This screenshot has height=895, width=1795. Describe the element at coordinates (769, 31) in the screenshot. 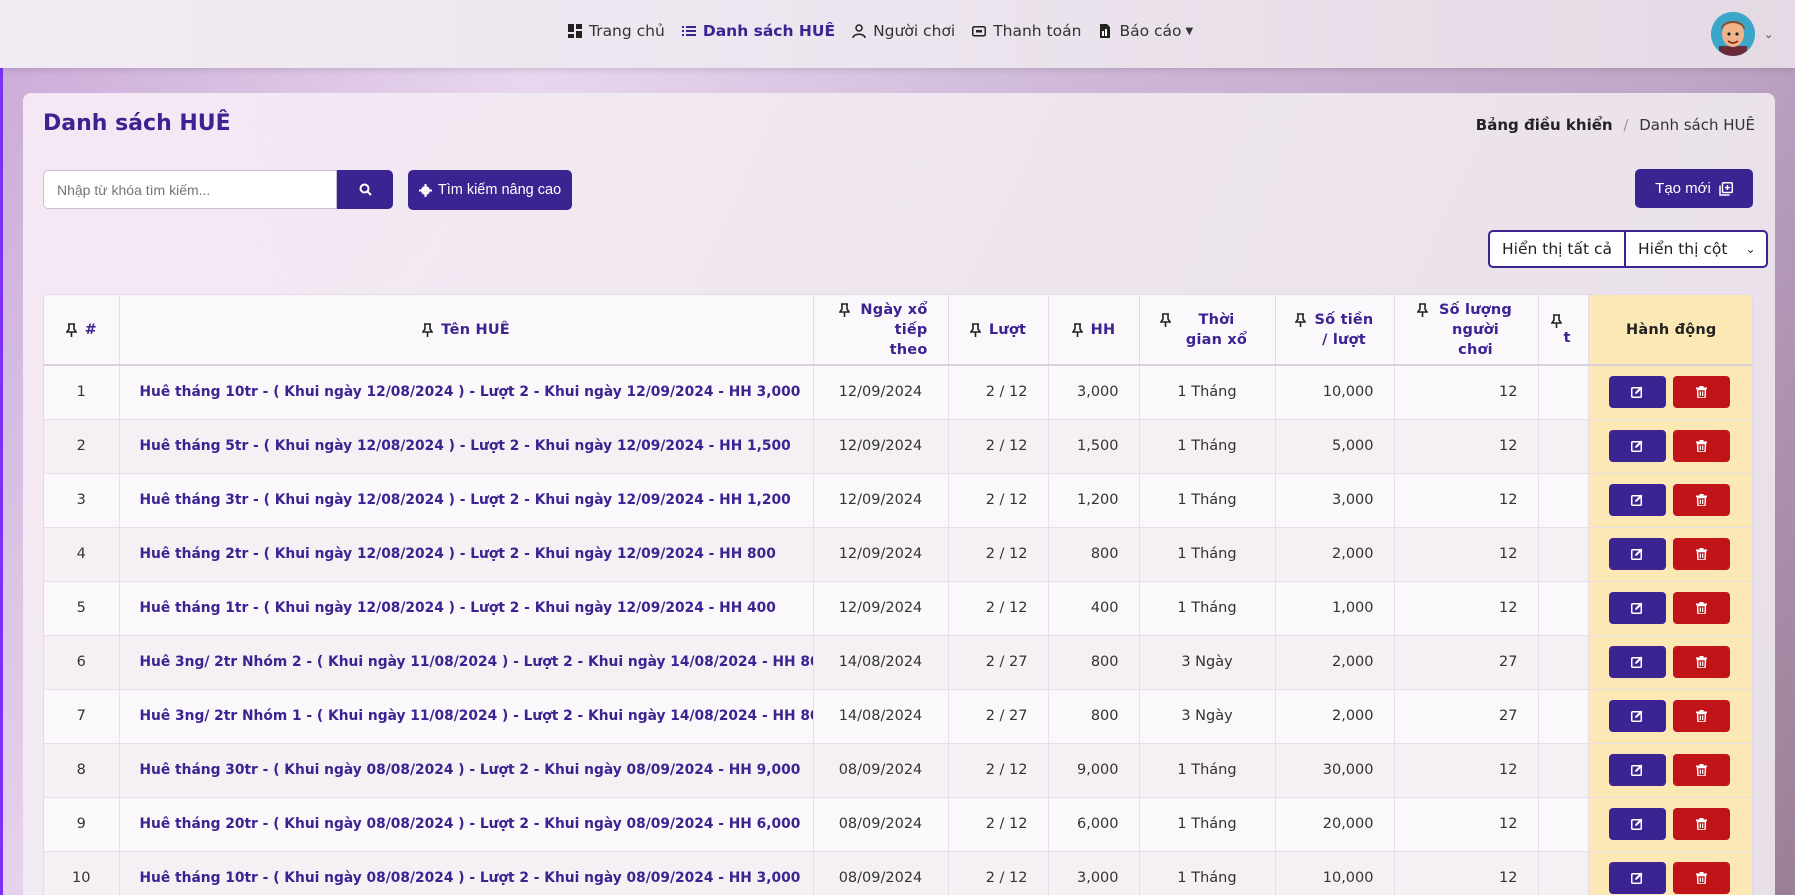

I see `nav-label: Danh sách HUÊ` at that location.